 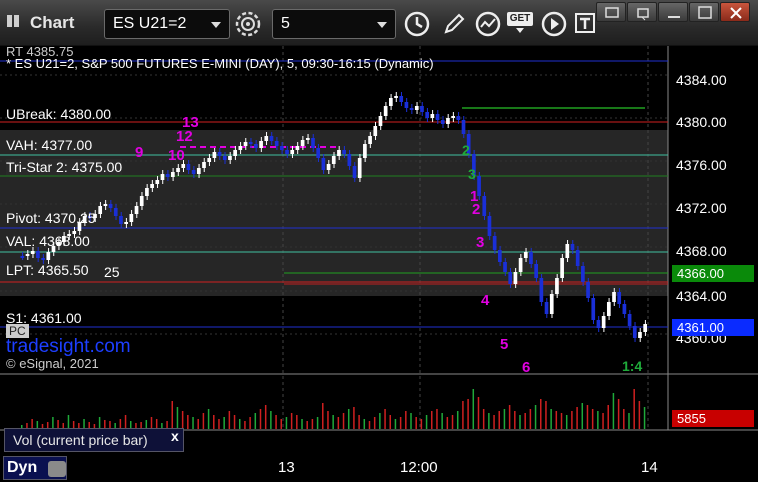 I want to click on dynamic-button: Dyn, so click(x=35, y=468).